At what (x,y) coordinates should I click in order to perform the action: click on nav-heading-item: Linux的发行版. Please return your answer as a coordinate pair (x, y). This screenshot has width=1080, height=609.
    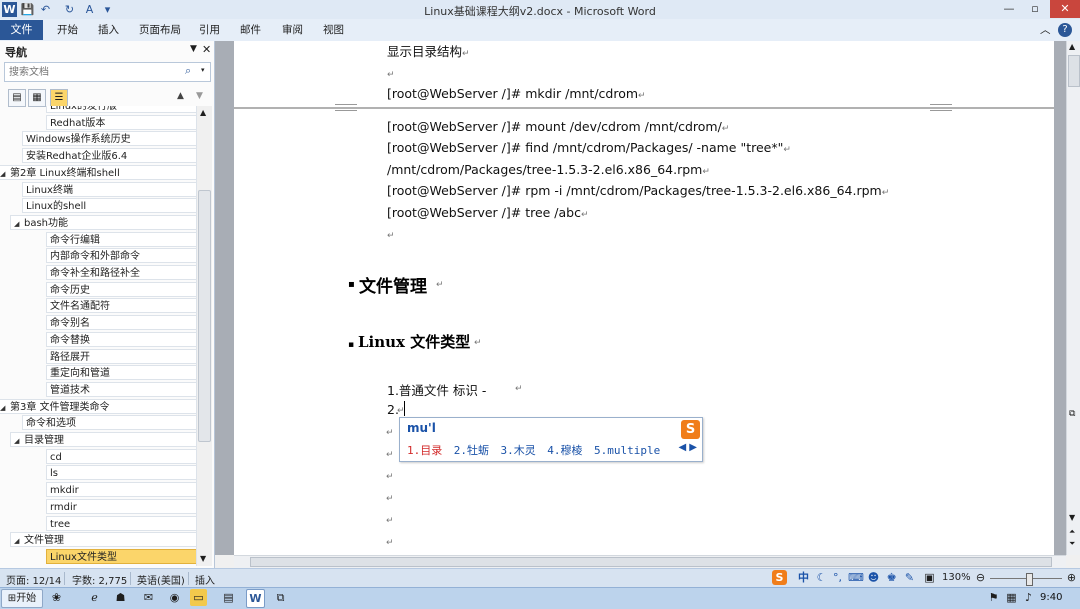
    Looking at the image, I should click on (121, 109).